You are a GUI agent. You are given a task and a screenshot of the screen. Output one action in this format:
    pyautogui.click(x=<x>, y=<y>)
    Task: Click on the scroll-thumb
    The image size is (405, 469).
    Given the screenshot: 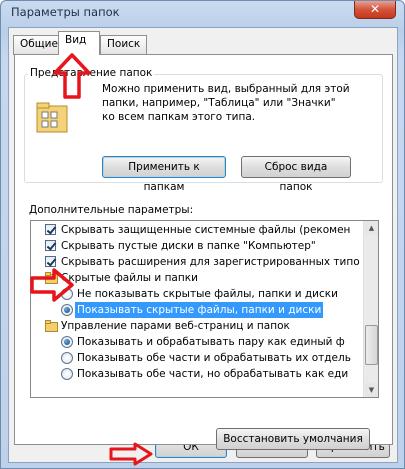 What is the action you would take?
    pyautogui.click(x=371, y=345)
    